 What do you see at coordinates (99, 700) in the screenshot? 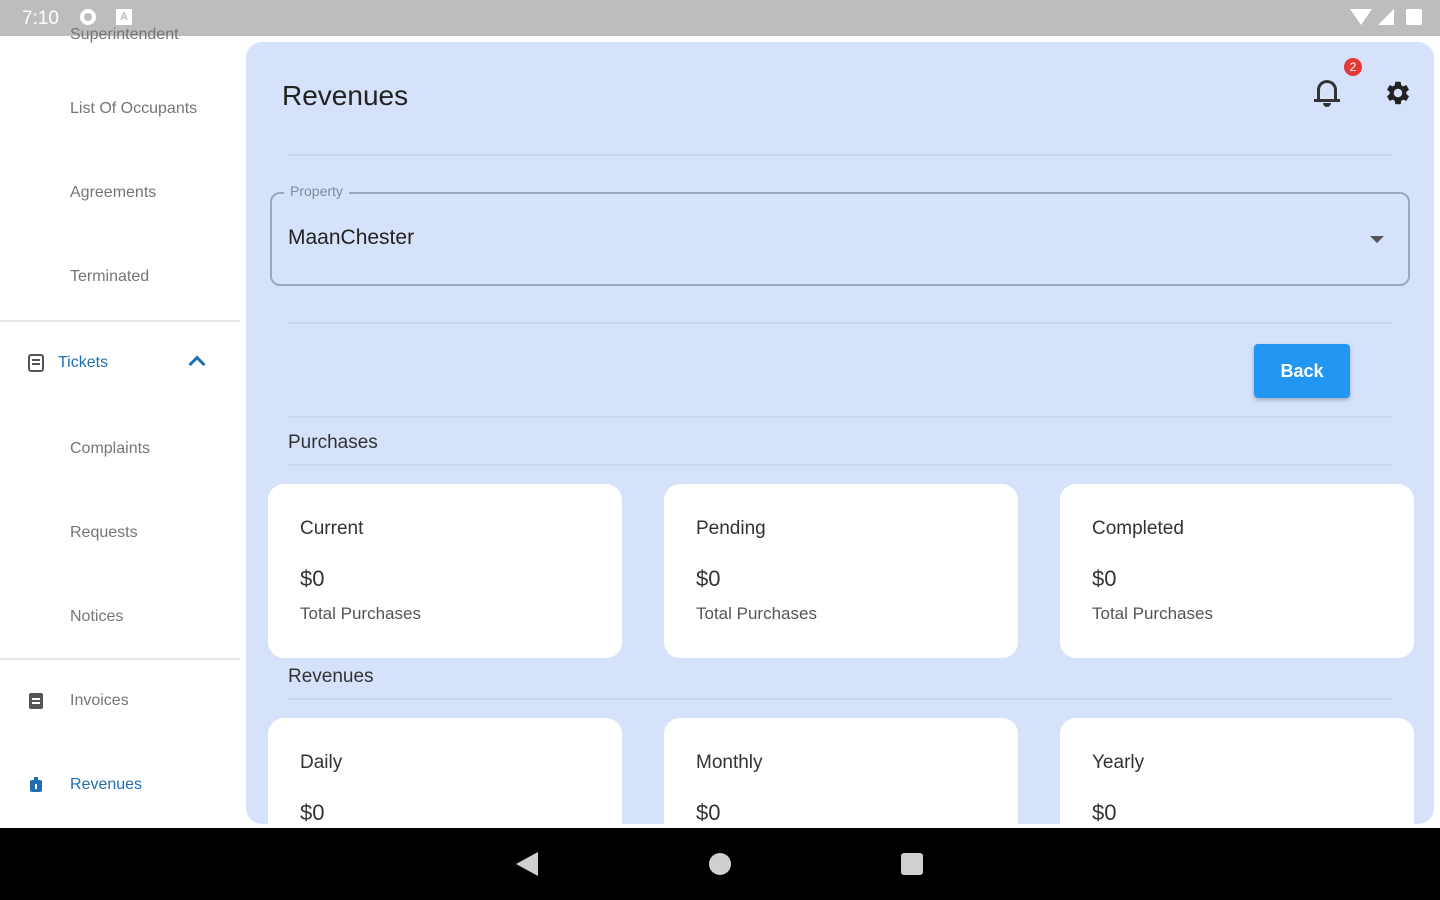
I see `sidebar-item-label: Invoices` at bounding box center [99, 700].